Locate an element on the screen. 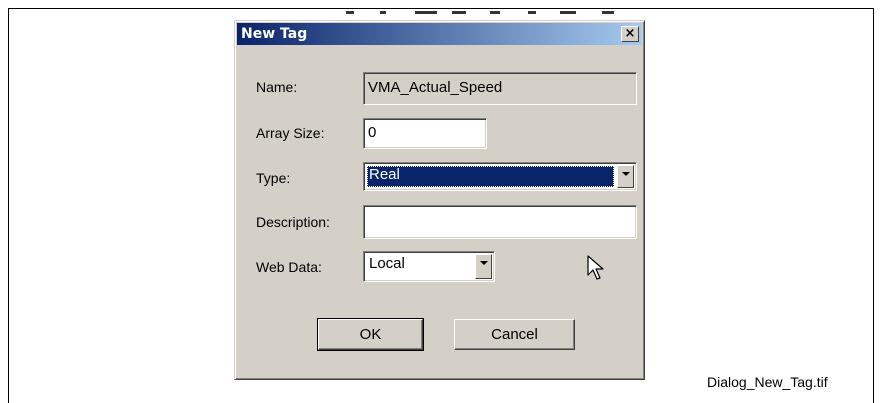  type-select: Real is located at coordinates (500, 176).